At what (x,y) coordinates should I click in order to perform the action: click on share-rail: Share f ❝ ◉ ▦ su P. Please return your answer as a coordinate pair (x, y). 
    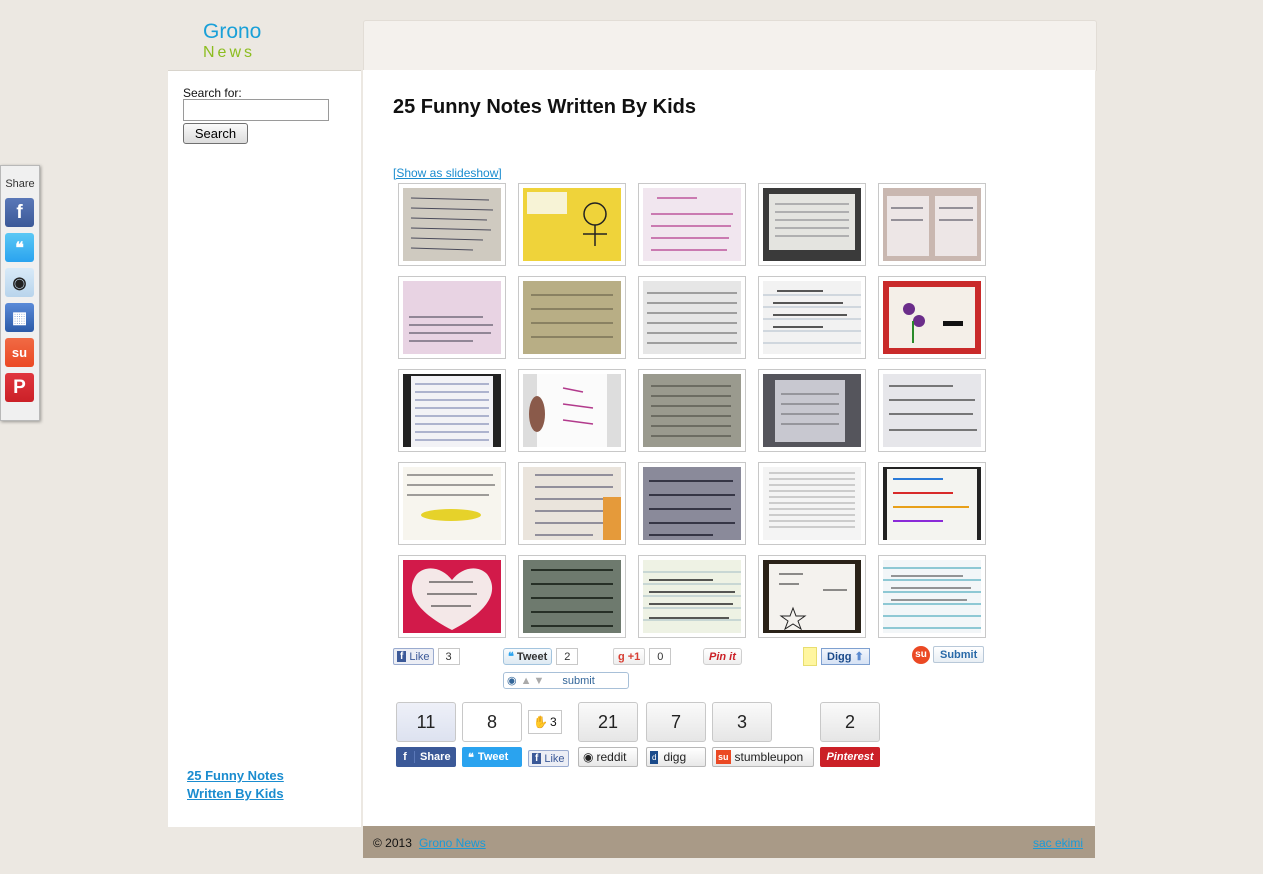
    Looking at the image, I should click on (20, 293).